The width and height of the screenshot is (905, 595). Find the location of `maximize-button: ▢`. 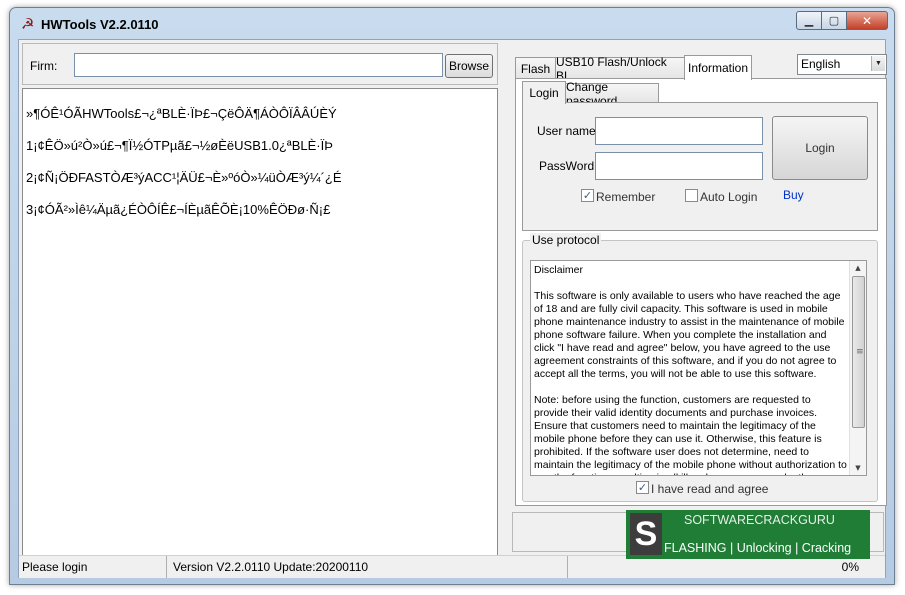

maximize-button: ▢ is located at coordinates (834, 20).